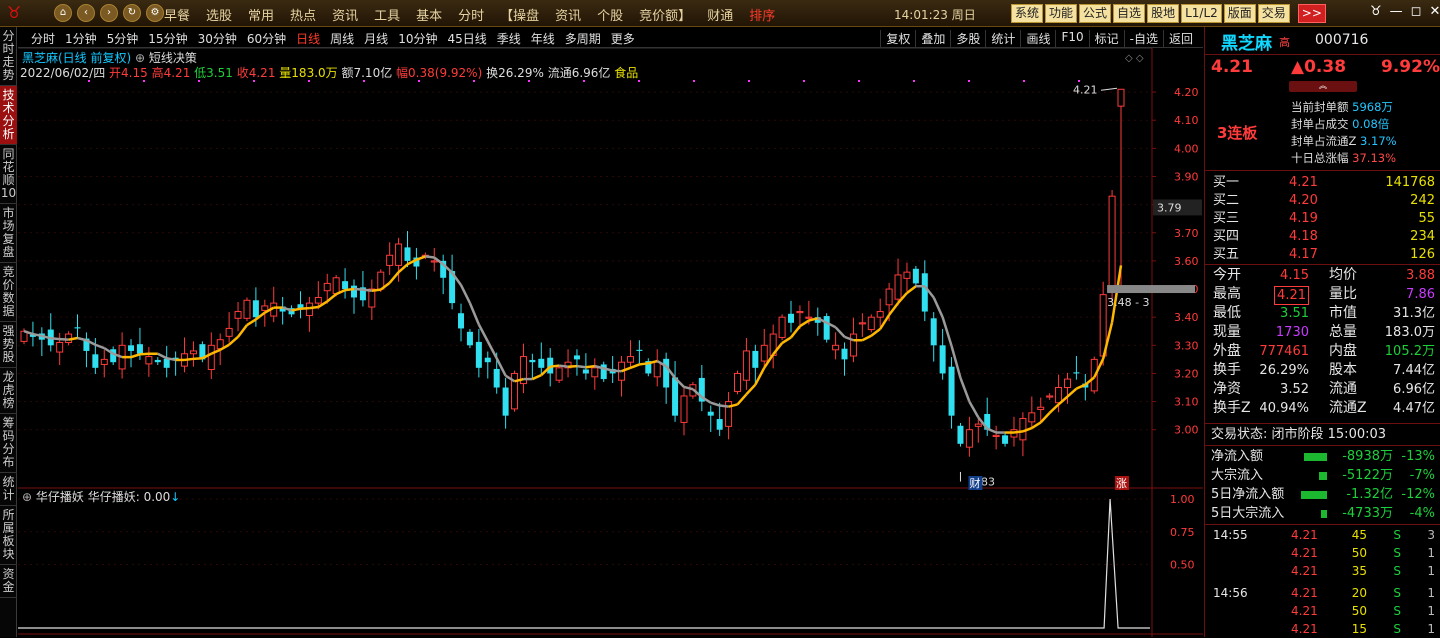 The image size is (1440, 638). I want to click on period-tab-2: 5分钟, so click(123, 38).